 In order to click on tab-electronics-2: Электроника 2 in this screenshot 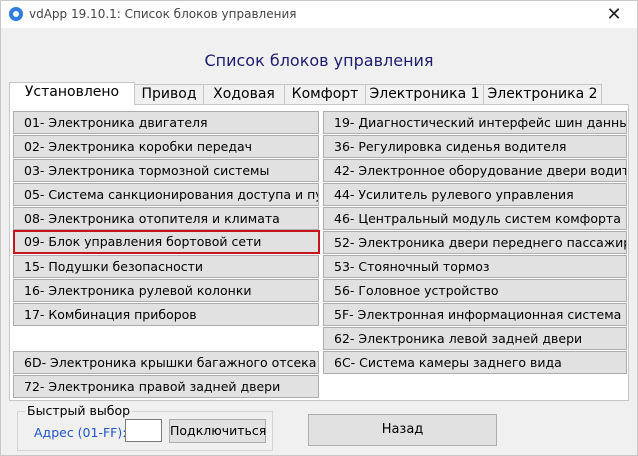, I will do `click(542, 94)`.